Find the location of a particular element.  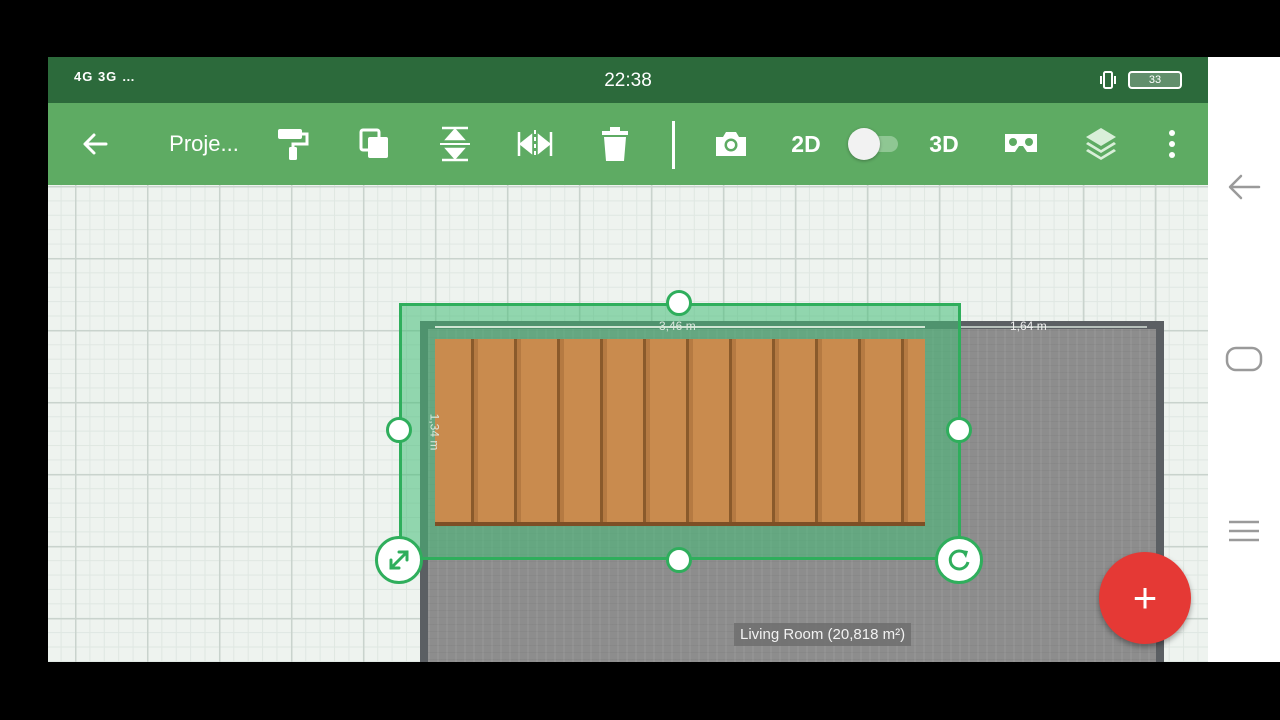

width-dimension-label: 3,46 m is located at coordinates (677, 326).